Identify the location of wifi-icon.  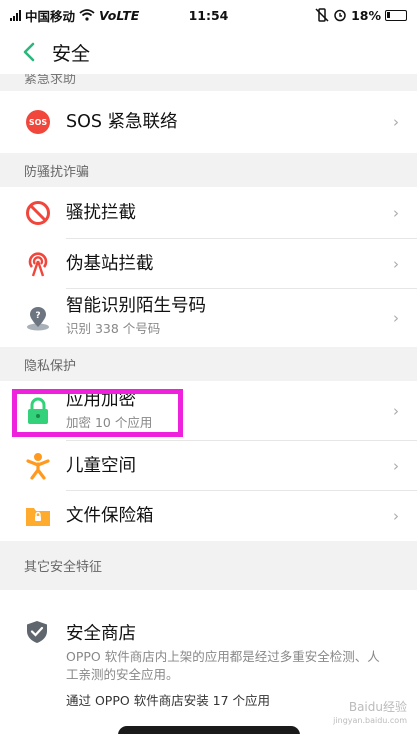
(87, 15).